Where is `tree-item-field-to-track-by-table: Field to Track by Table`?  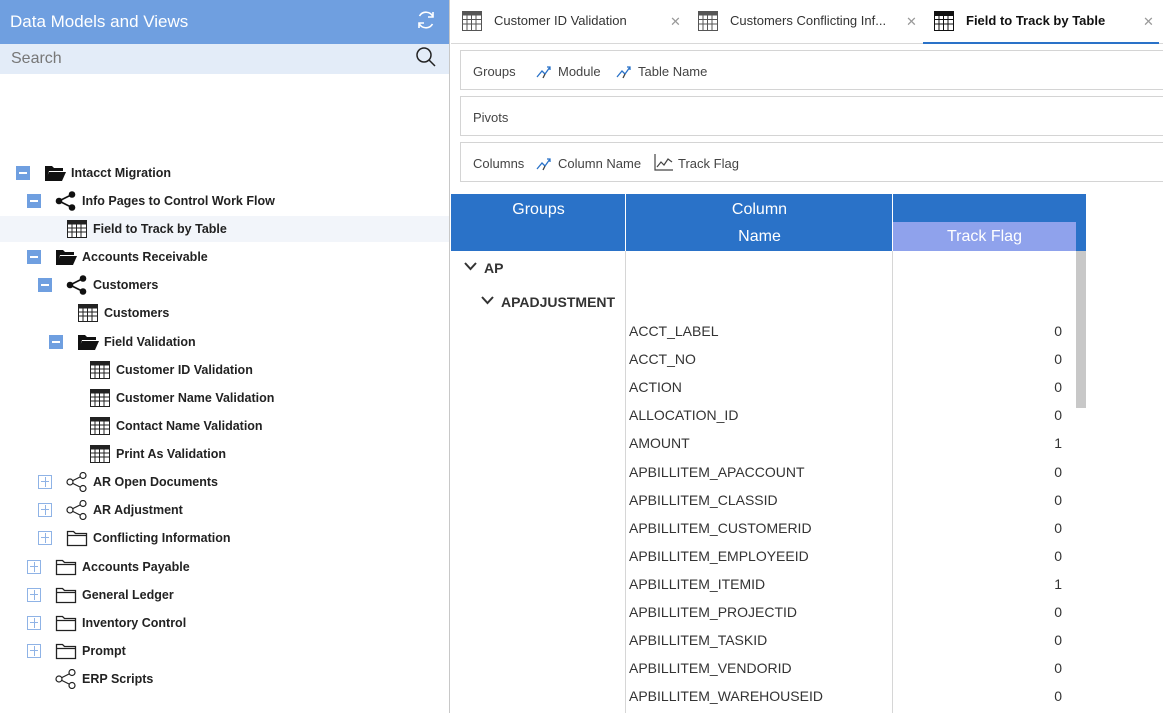
tree-item-field-to-track-by-table: Field to Track by Table is located at coordinates (224, 229).